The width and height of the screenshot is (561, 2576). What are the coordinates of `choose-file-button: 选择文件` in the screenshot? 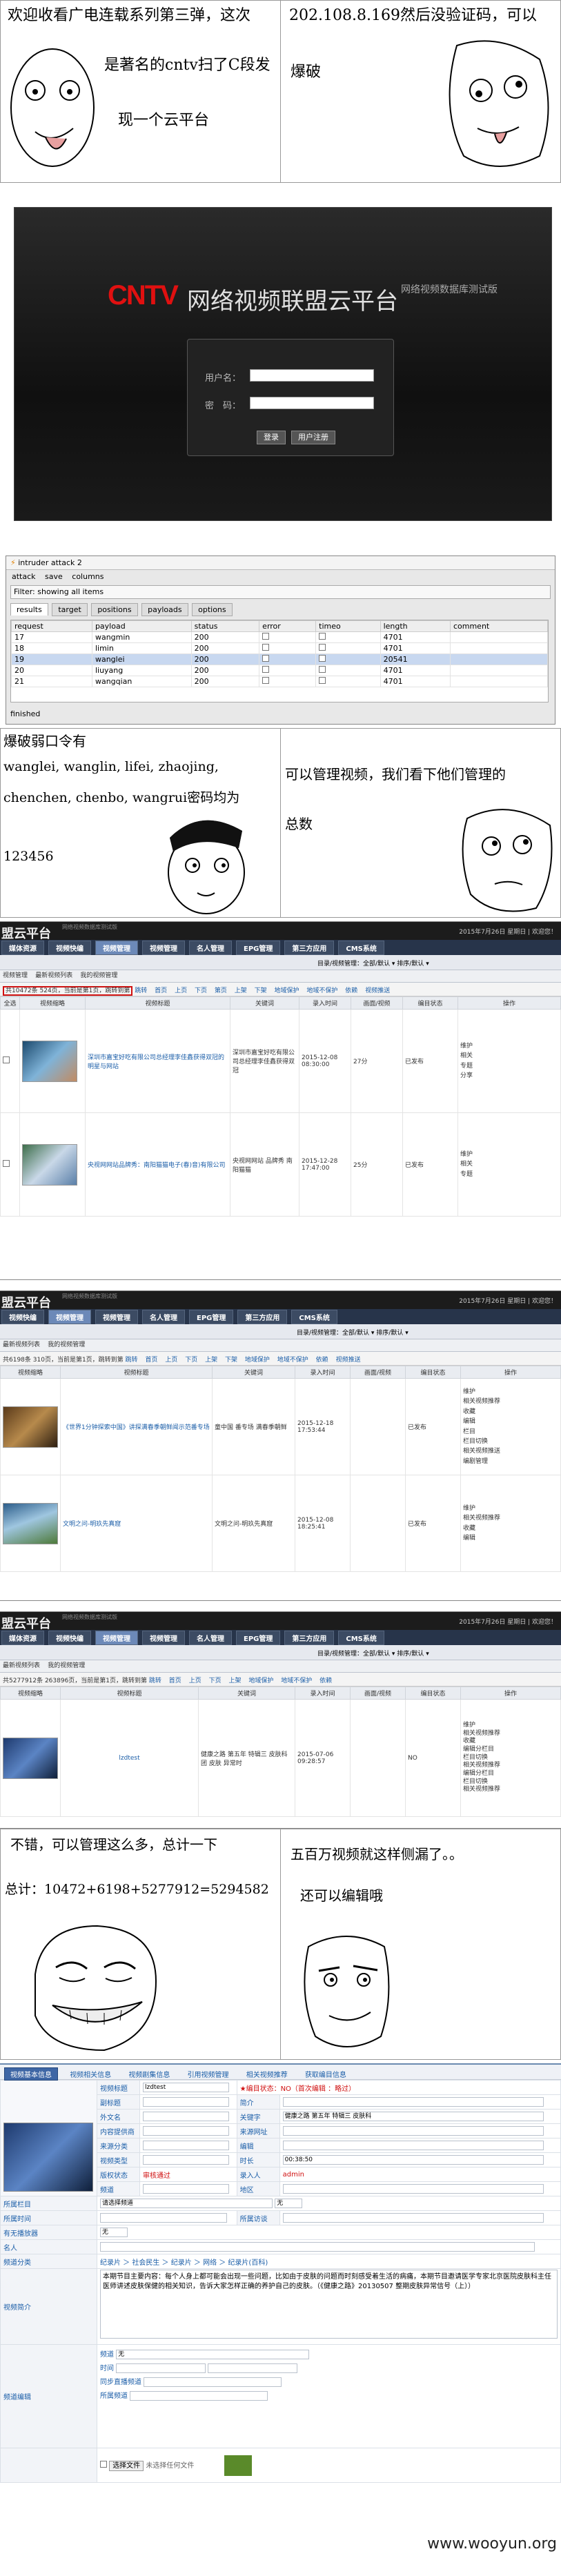 It's located at (126, 2465).